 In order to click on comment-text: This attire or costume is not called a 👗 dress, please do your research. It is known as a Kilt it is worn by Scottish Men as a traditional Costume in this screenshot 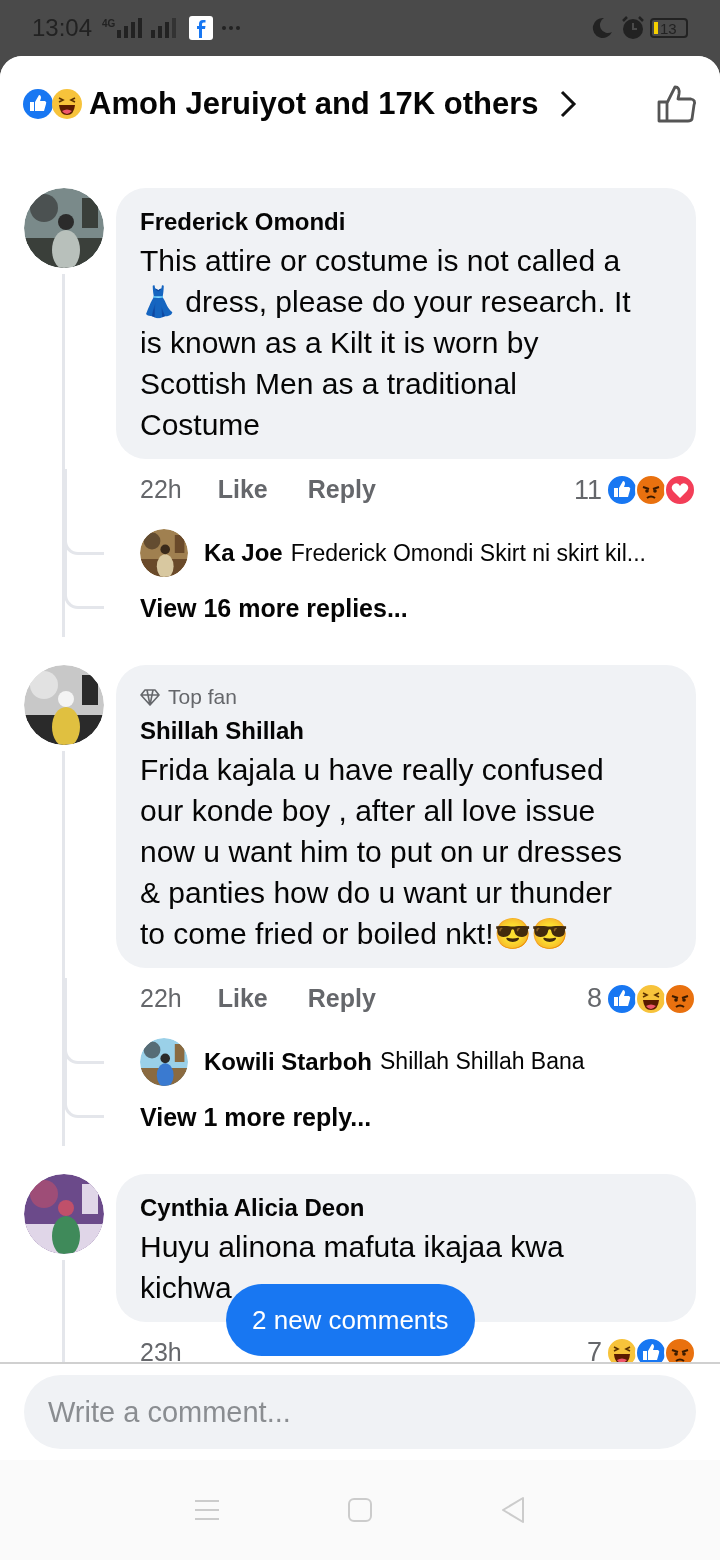, I will do `click(386, 343)`.